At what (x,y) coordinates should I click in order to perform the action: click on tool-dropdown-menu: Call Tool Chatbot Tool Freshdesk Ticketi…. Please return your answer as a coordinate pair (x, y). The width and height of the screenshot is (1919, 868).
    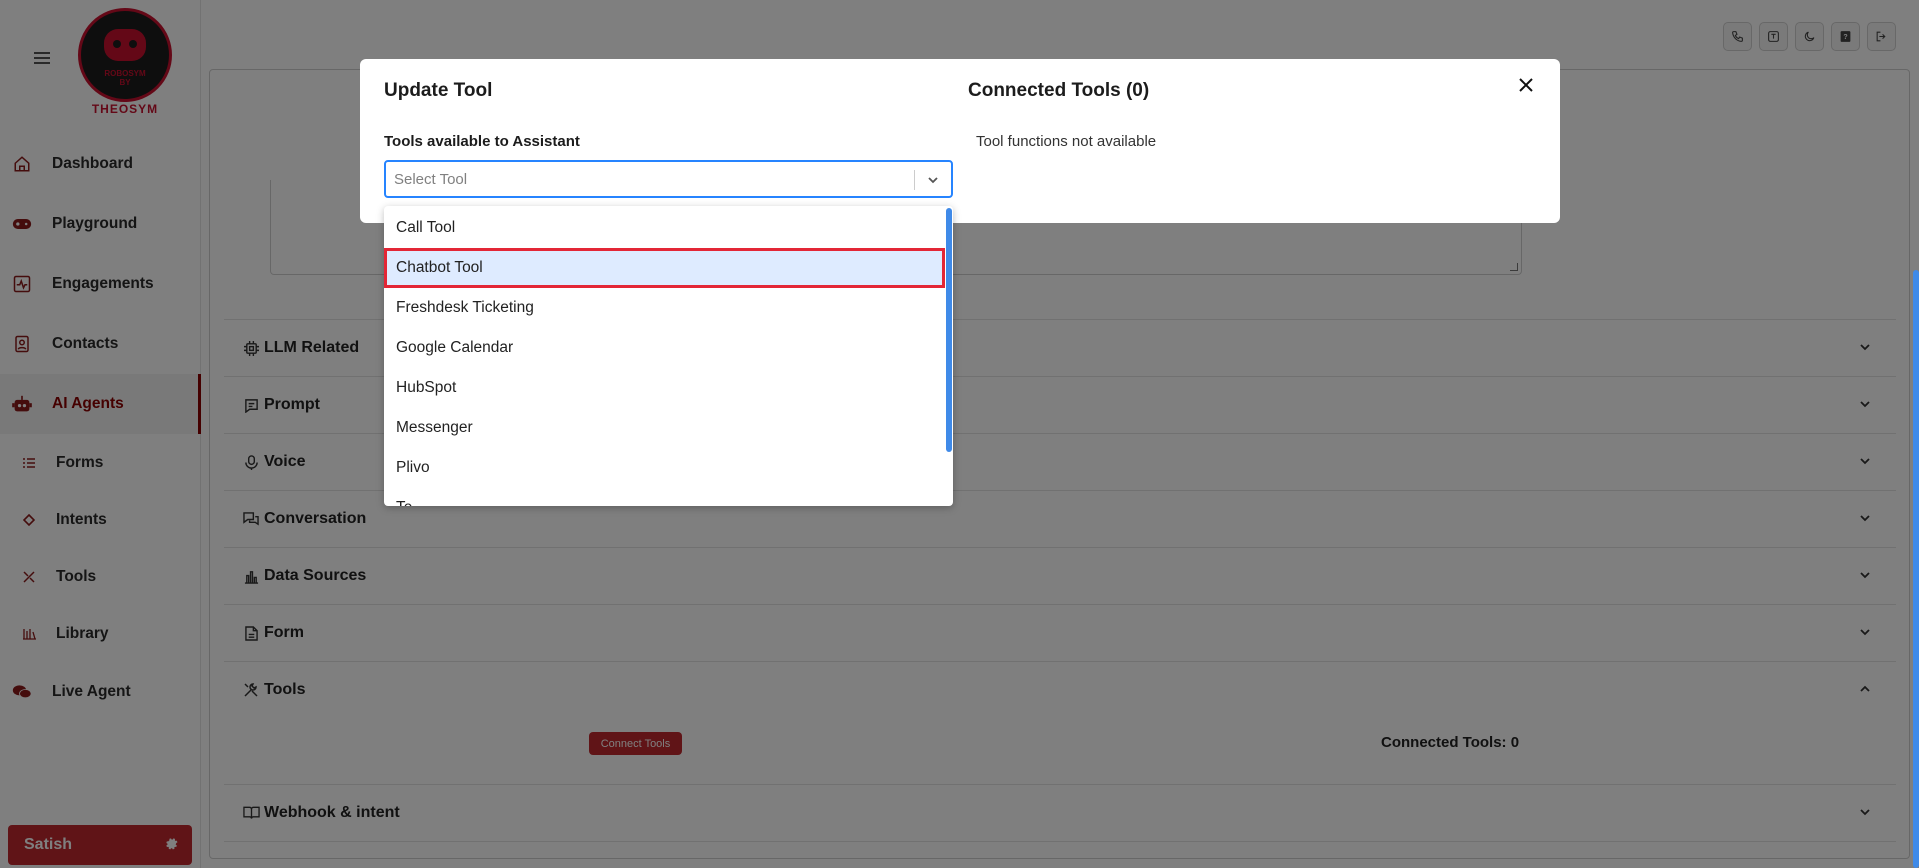
    Looking at the image, I should click on (668, 356).